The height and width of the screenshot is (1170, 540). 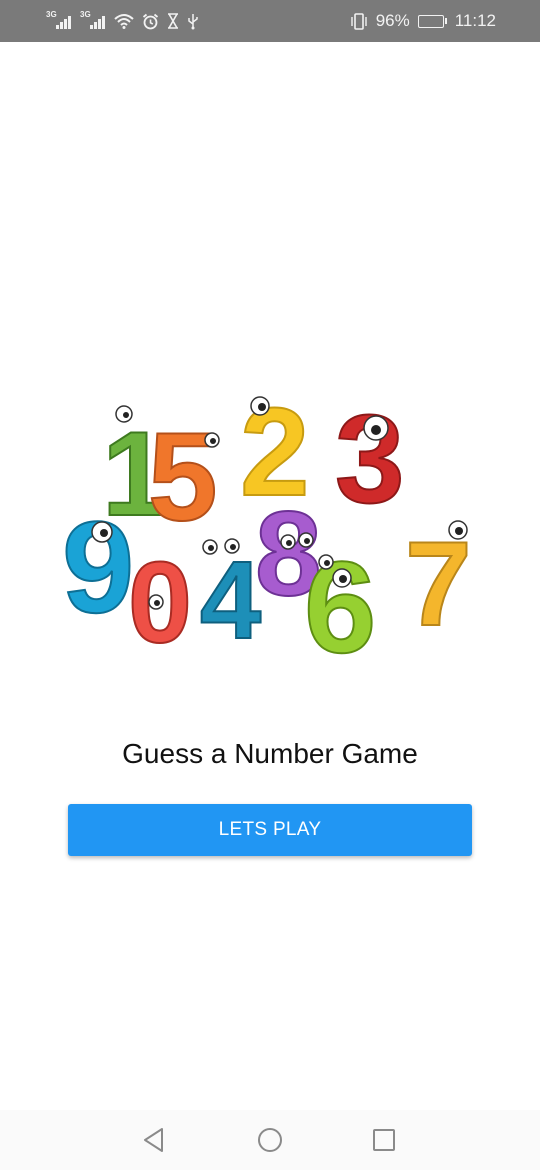 I want to click on back-icon, so click(x=154, y=1140).